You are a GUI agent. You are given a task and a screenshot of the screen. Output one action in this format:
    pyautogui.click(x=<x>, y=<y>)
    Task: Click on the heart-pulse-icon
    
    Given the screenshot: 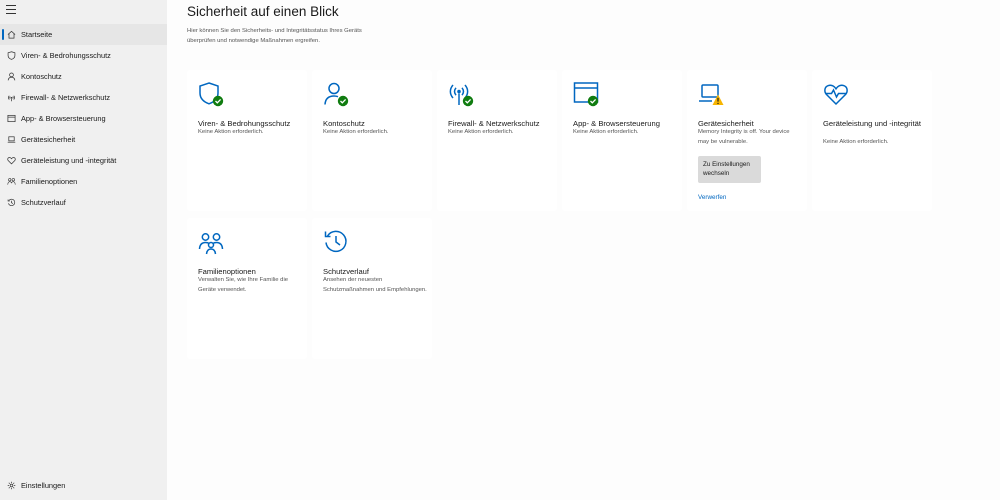 What is the action you would take?
    pyautogui.click(x=836, y=94)
    